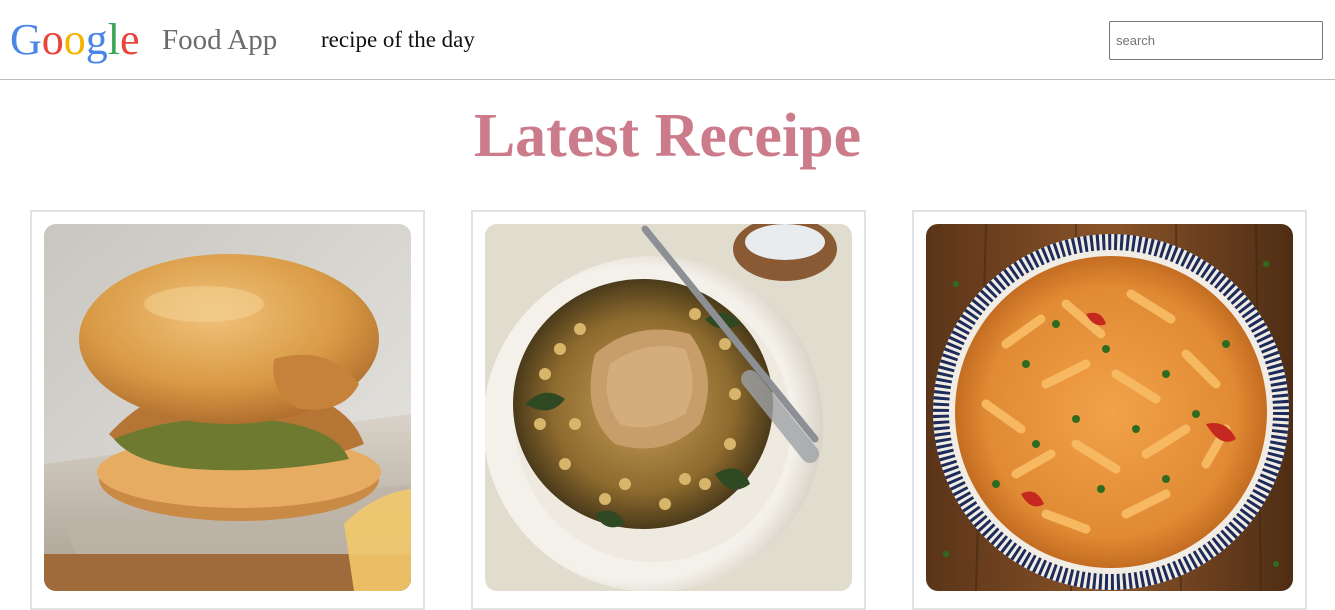 The height and width of the screenshot is (610, 1335). What do you see at coordinates (398, 40) in the screenshot?
I see `recipe-of-the-day-link: recipe of the day` at bounding box center [398, 40].